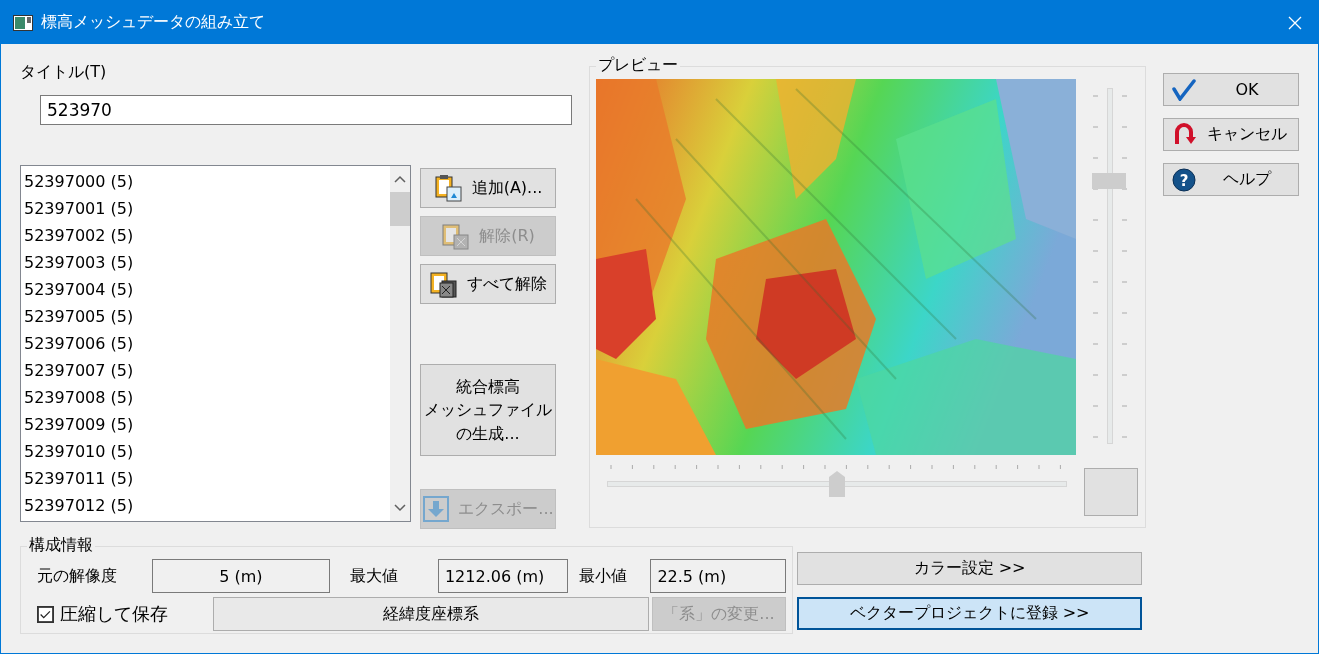 The image size is (1319, 654). Describe the element at coordinates (125, 614) in the screenshot. I see `compress-checkbox: 圧縮して保存` at that location.